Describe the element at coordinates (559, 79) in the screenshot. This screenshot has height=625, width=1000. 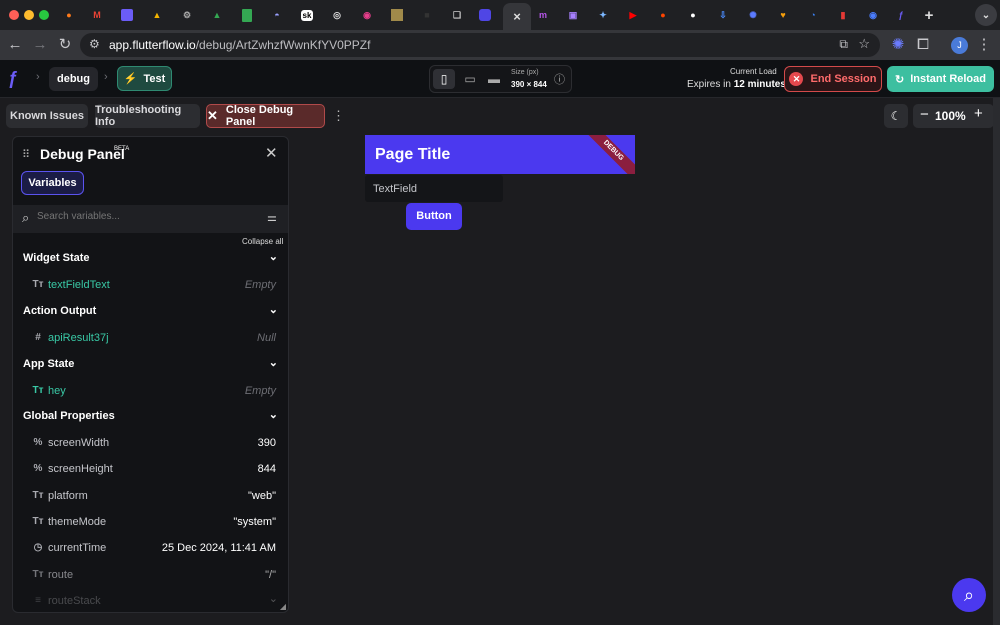
I see `info-icon: ⓘ` at that location.